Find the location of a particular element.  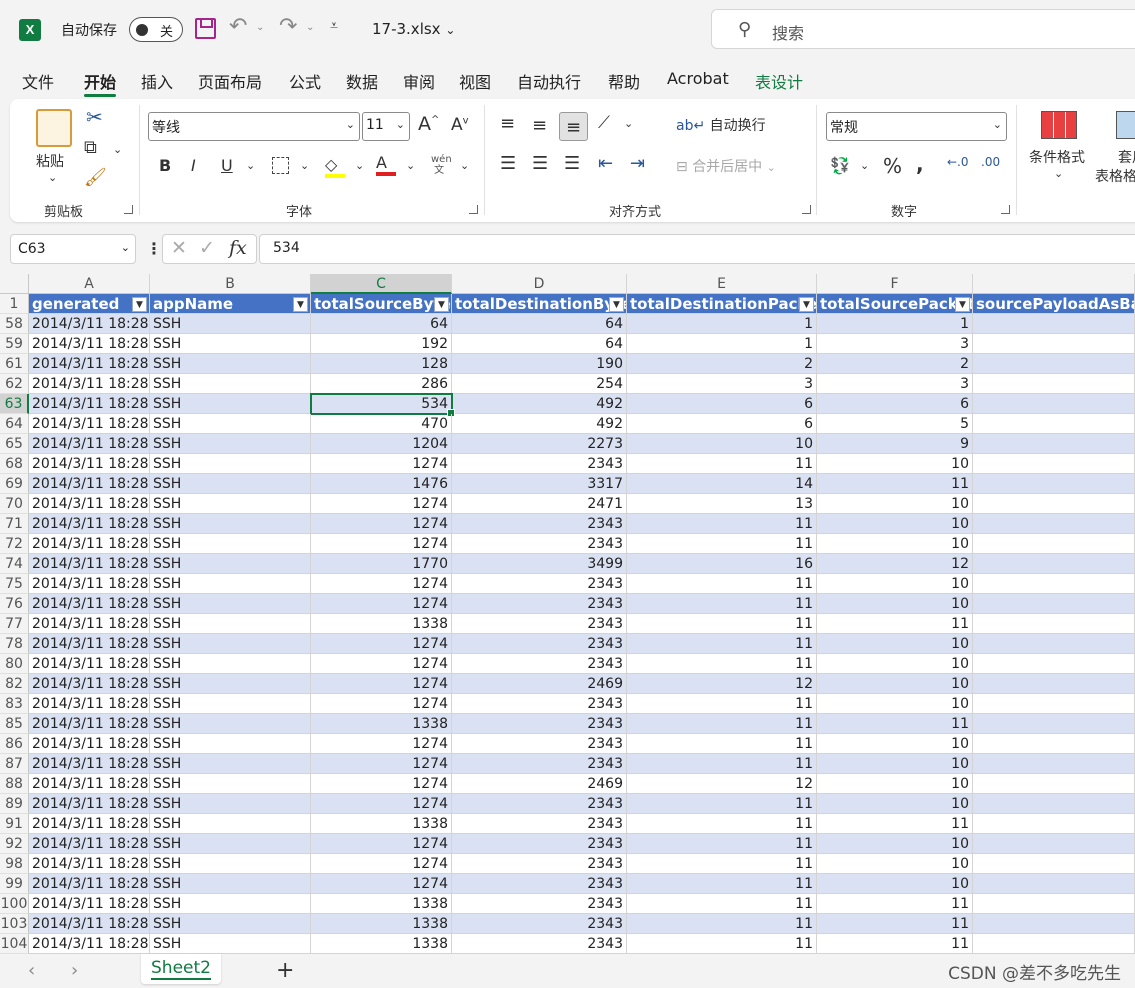

table-cell: 14 is located at coordinates (722, 484).